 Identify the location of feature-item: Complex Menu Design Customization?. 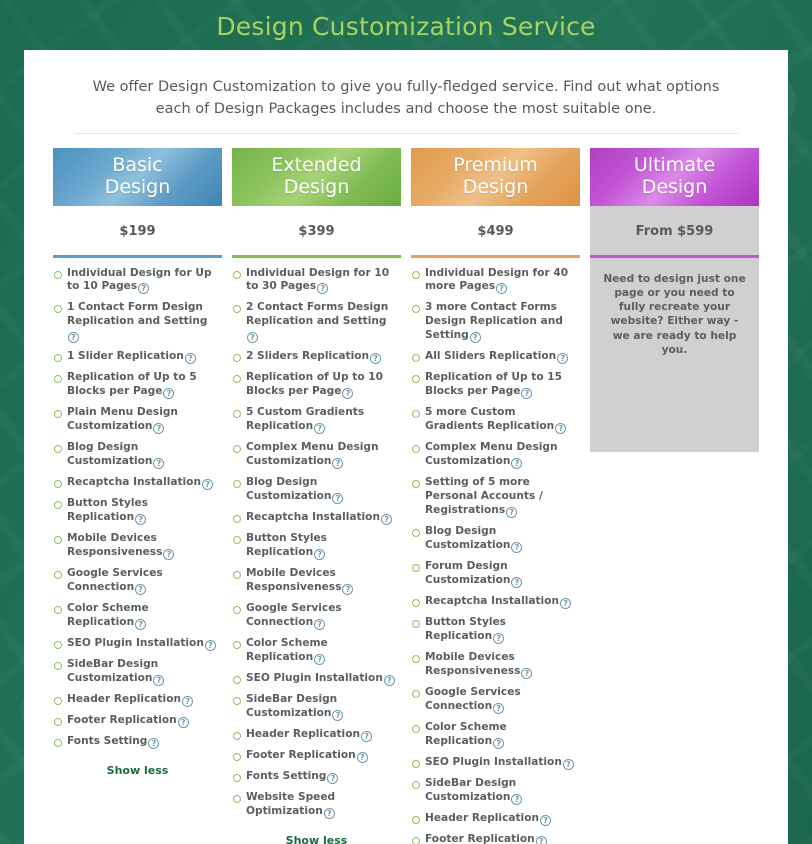
(316, 458).